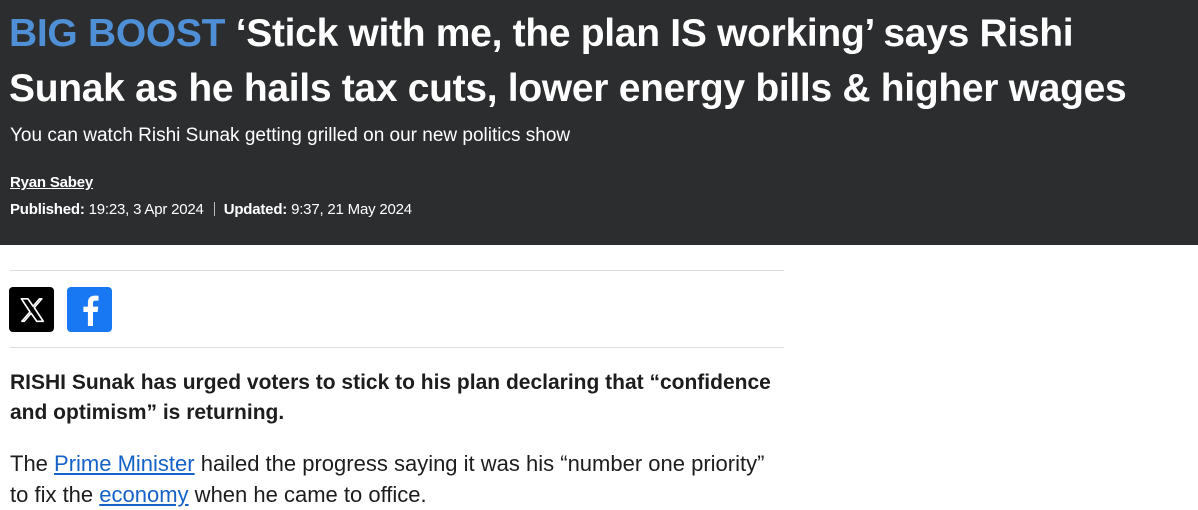 The height and width of the screenshot is (510, 1198). What do you see at coordinates (32, 463) in the screenshot?
I see `paragraph-text: The` at bounding box center [32, 463].